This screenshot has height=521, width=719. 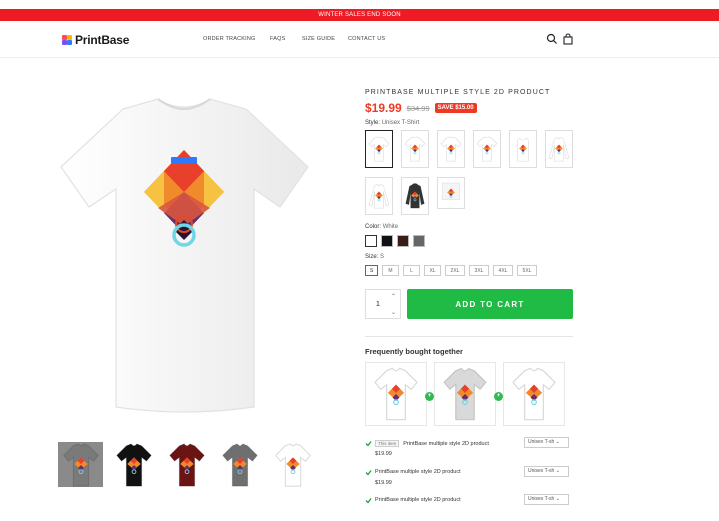 What do you see at coordinates (229, 39) in the screenshot?
I see `nav-order-tracking: ORDER TRACKING` at bounding box center [229, 39].